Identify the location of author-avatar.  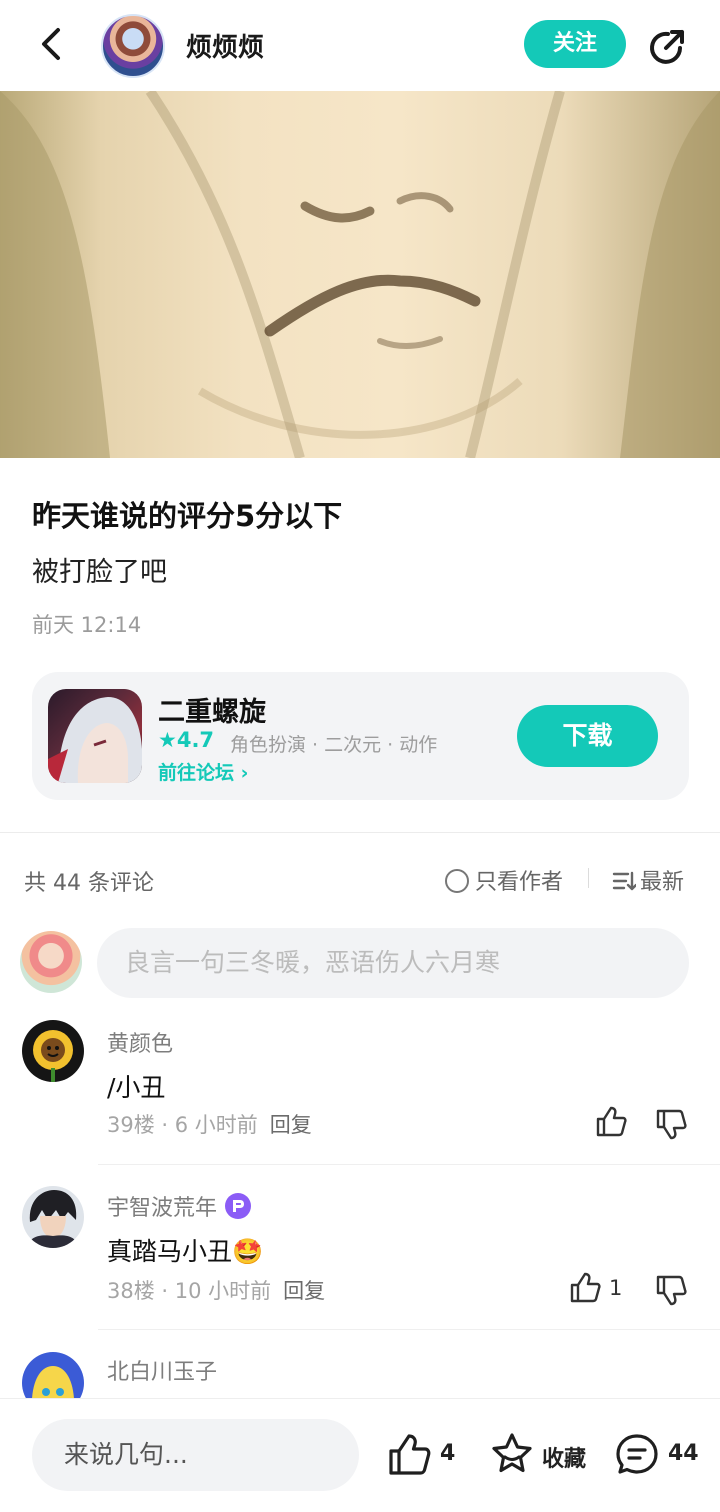
(133, 46).